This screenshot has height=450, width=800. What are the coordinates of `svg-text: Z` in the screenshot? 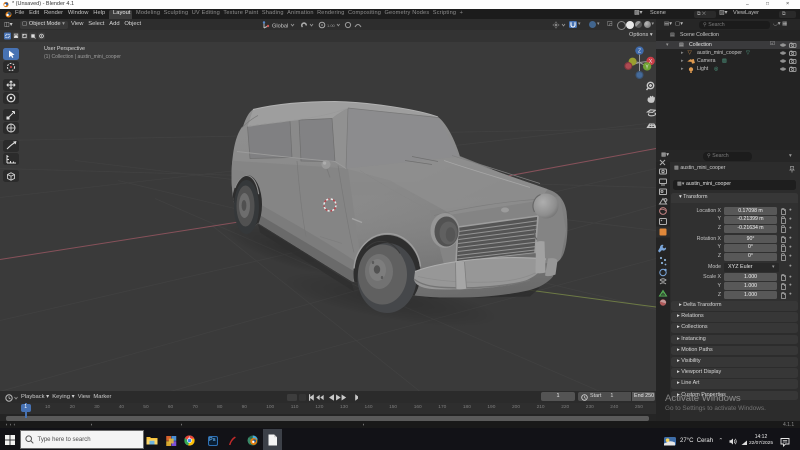 It's located at (639, 52).